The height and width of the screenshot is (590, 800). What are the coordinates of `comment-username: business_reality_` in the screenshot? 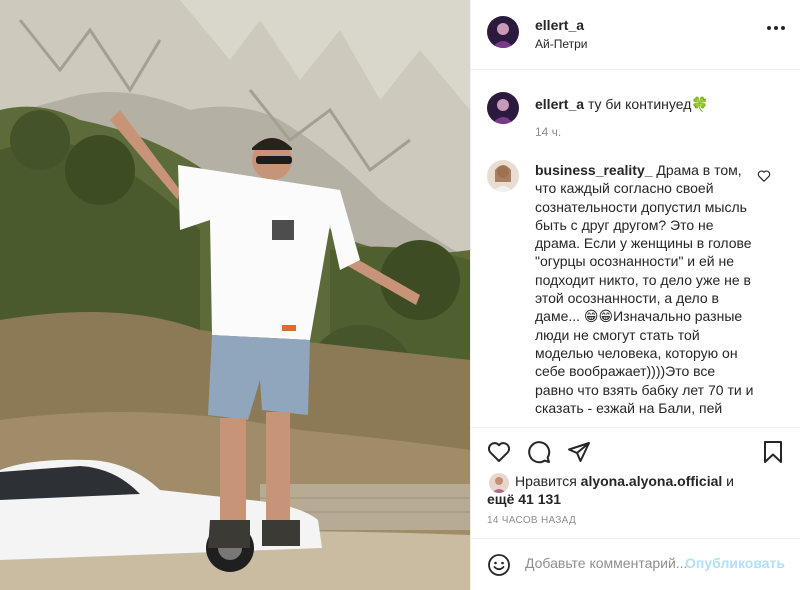 It's located at (594, 170).